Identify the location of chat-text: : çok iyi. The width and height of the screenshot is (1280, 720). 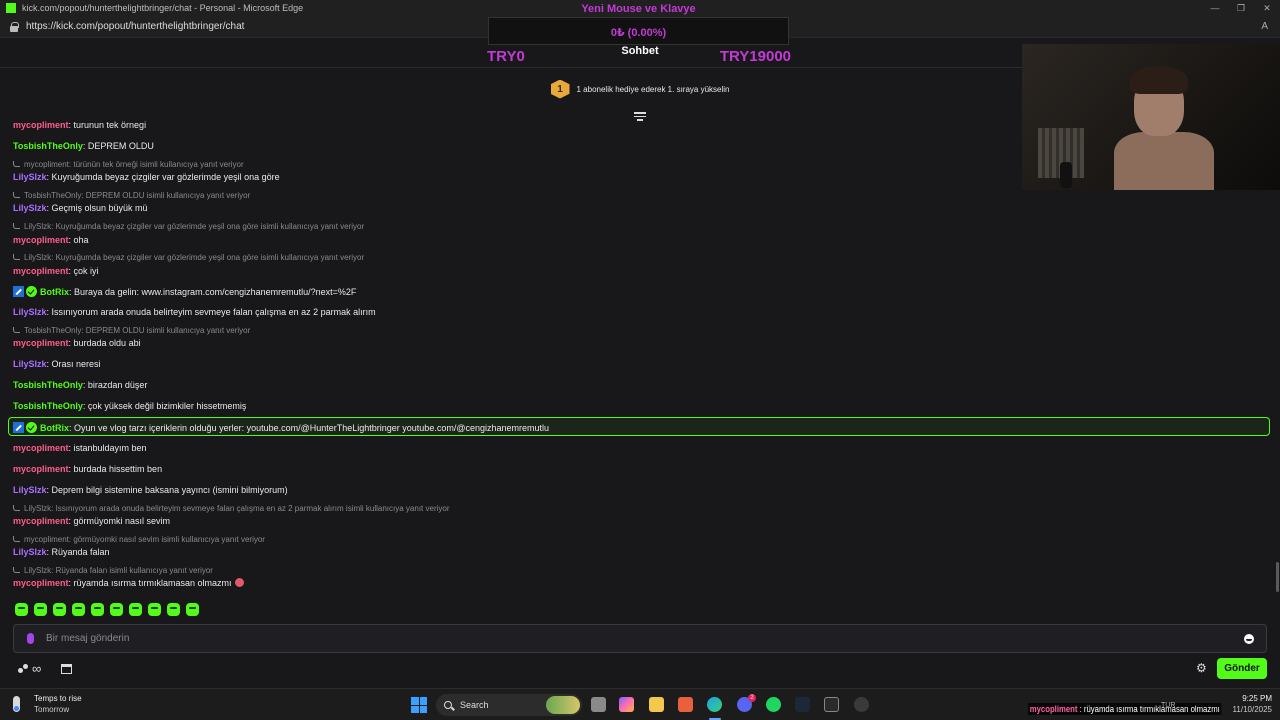
(83, 271).